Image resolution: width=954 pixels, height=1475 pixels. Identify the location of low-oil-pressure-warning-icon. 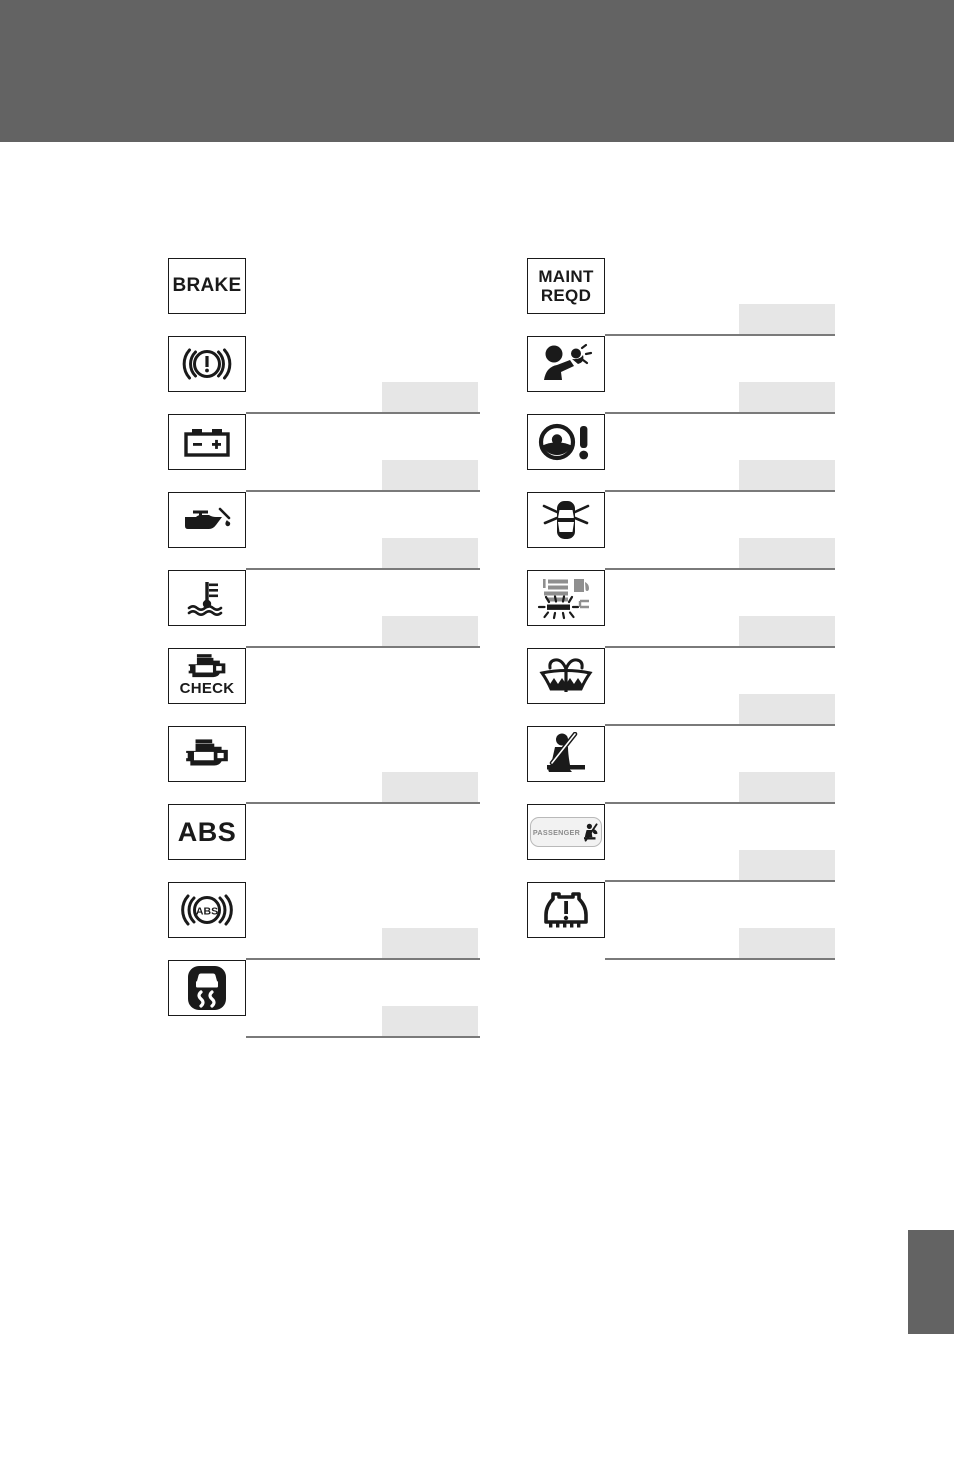
(207, 520).